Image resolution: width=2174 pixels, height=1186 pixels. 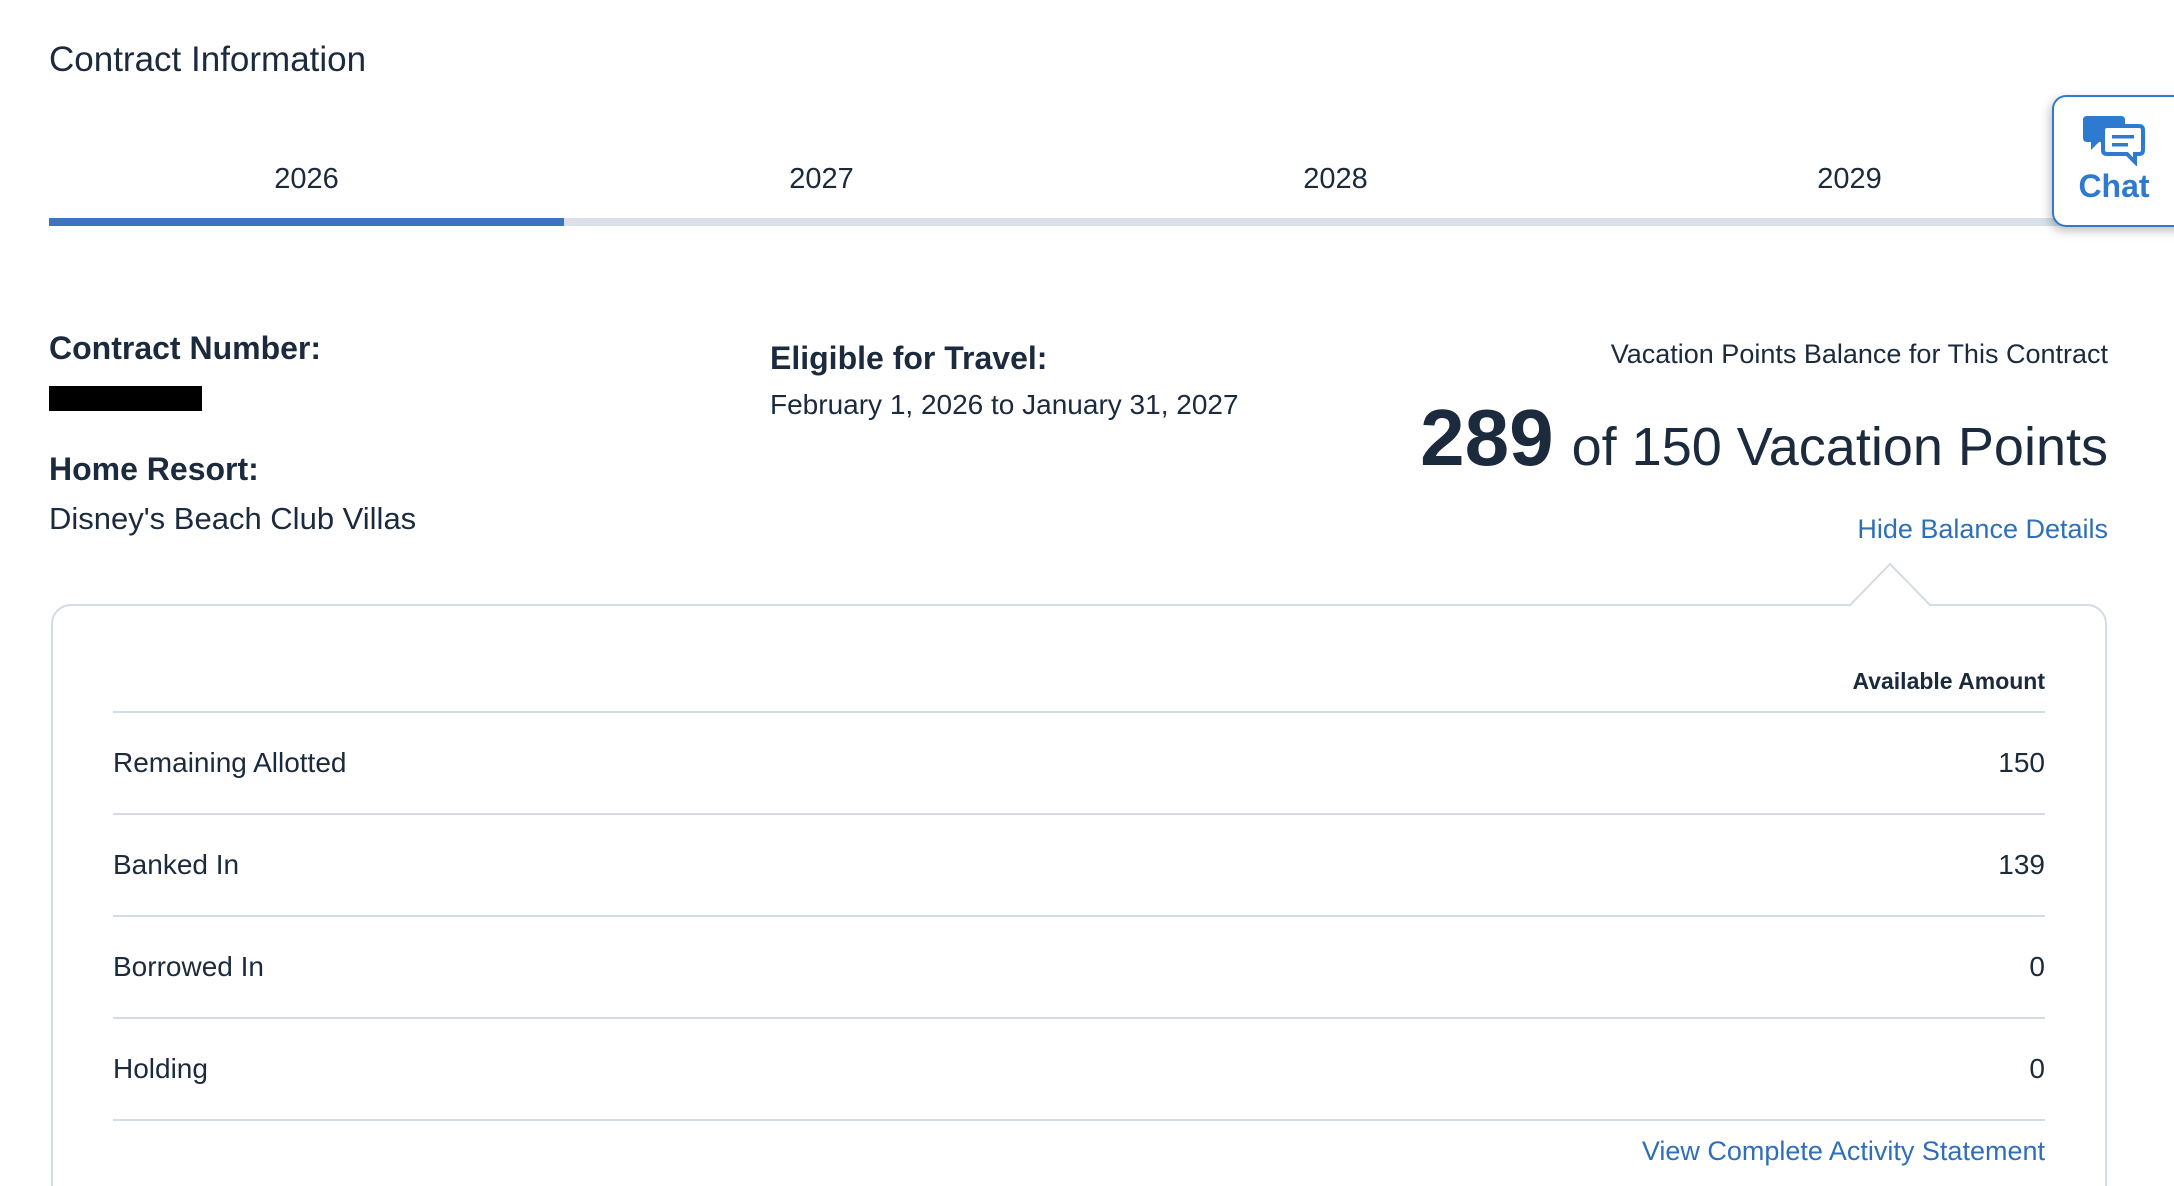 I want to click on points-balance-current: 289, so click(x=1487, y=437).